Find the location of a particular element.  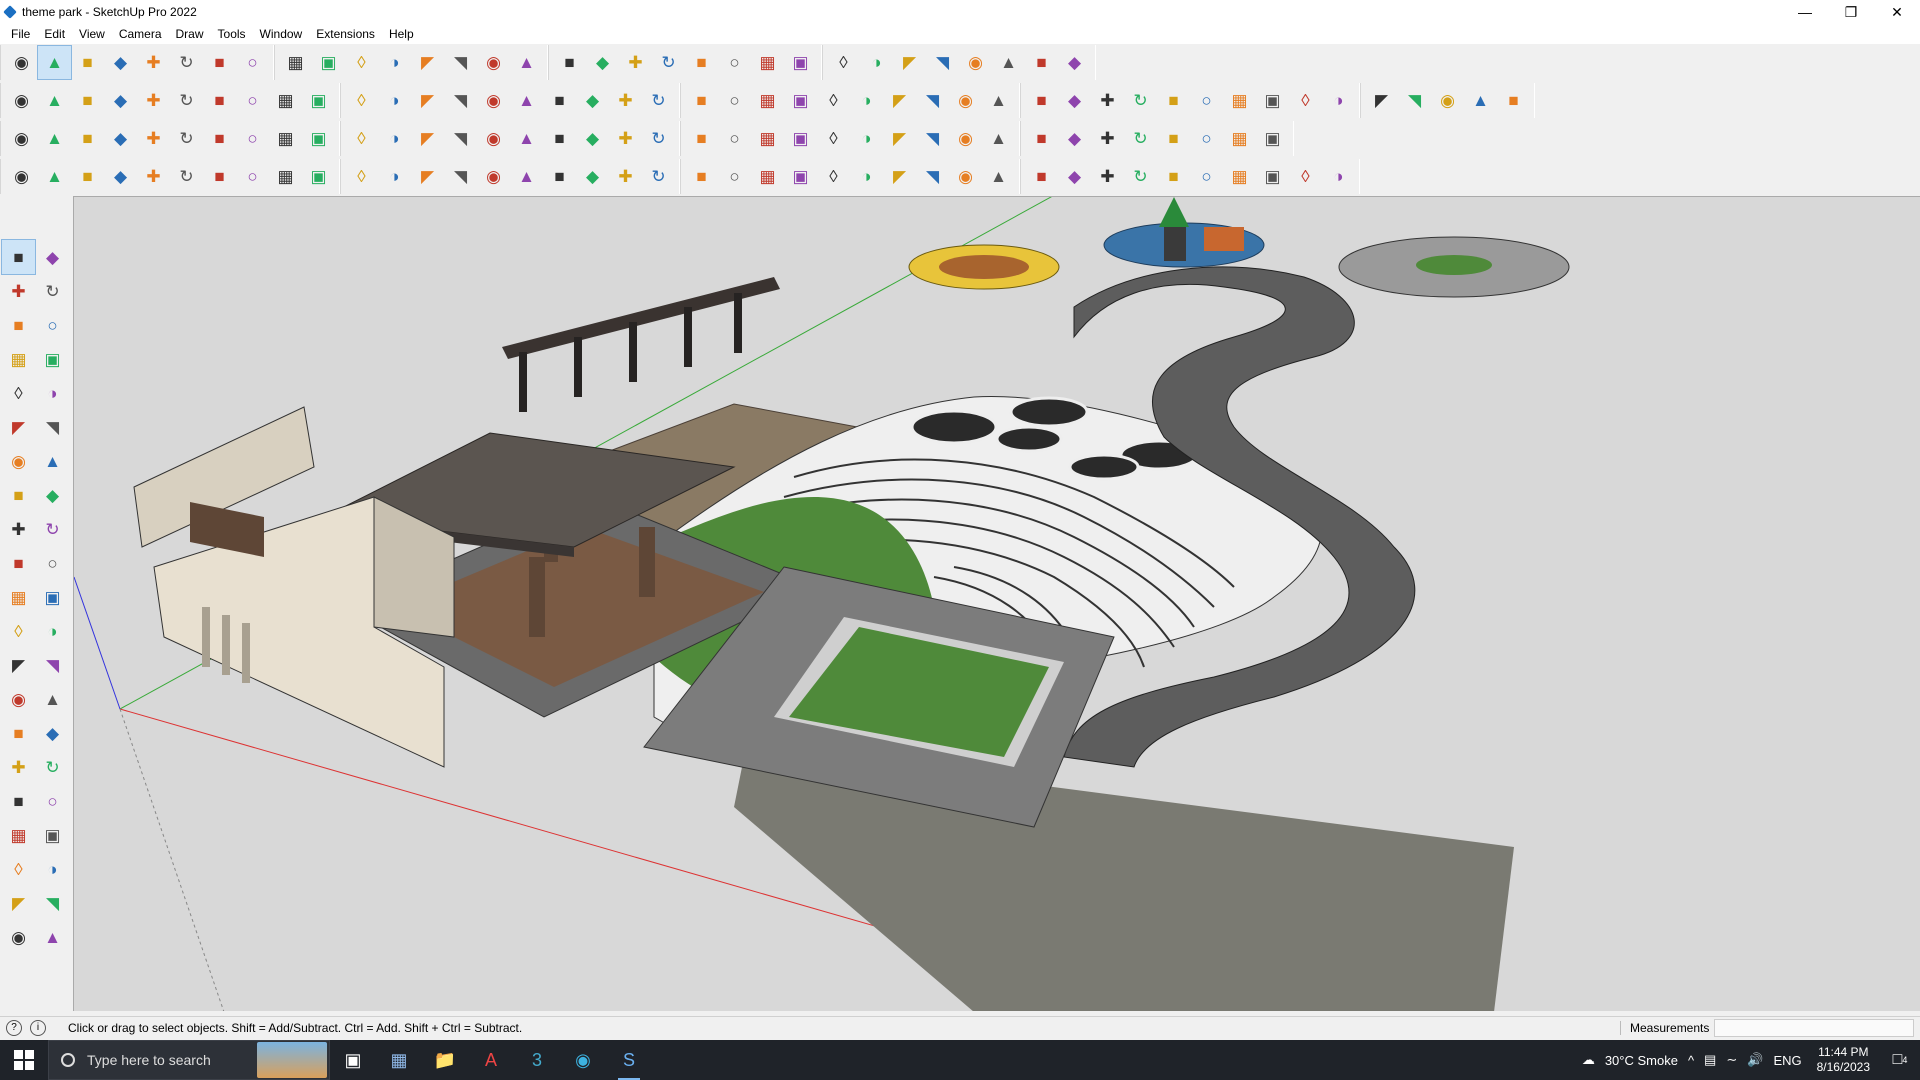

plane-yellow-icon: ■ is located at coordinates (87, 138).